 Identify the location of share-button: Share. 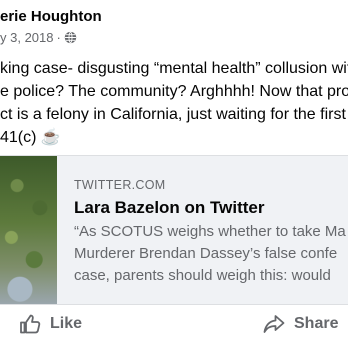
(300, 324).